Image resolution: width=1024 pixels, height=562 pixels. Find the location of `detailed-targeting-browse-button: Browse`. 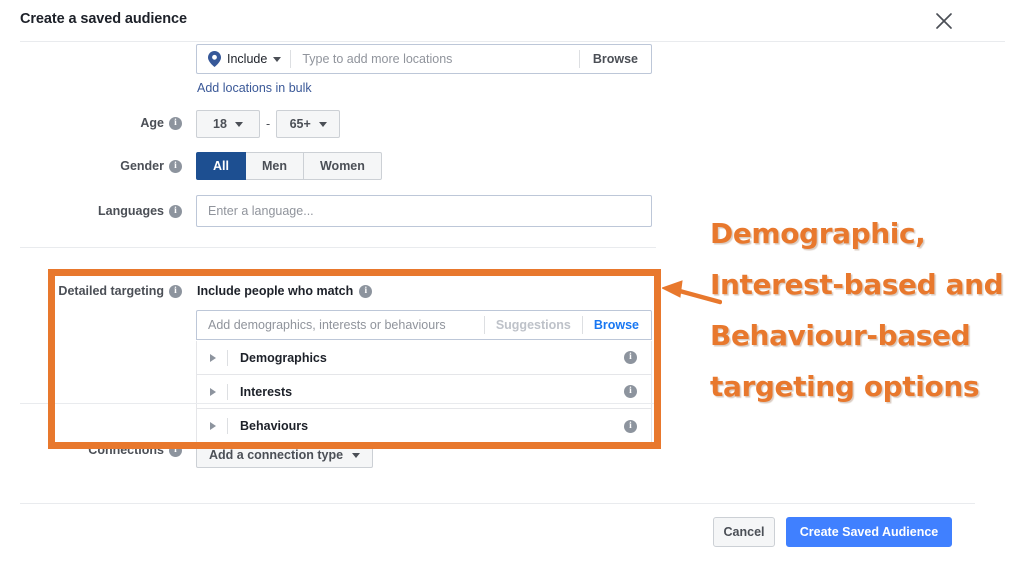

detailed-targeting-browse-button: Browse is located at coordinates (617, 325).